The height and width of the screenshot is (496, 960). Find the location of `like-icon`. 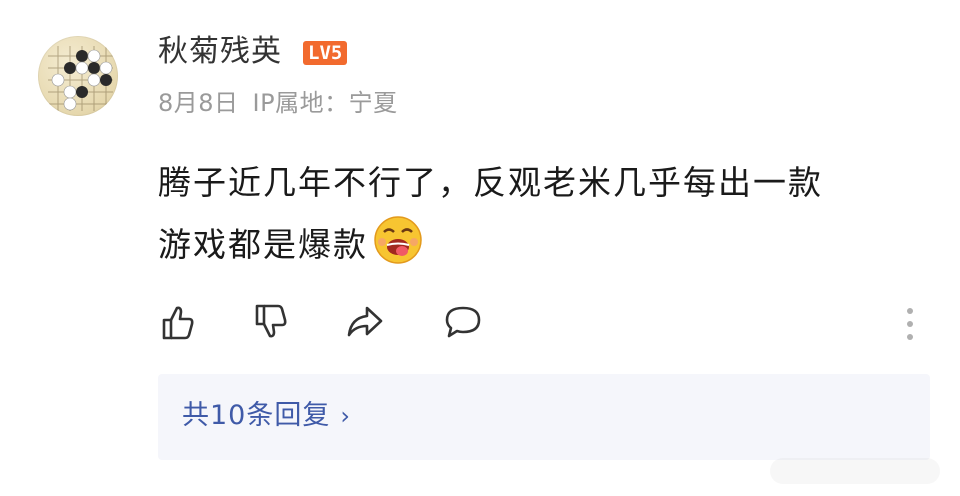

like-icon is located at coordinates (178, 323).